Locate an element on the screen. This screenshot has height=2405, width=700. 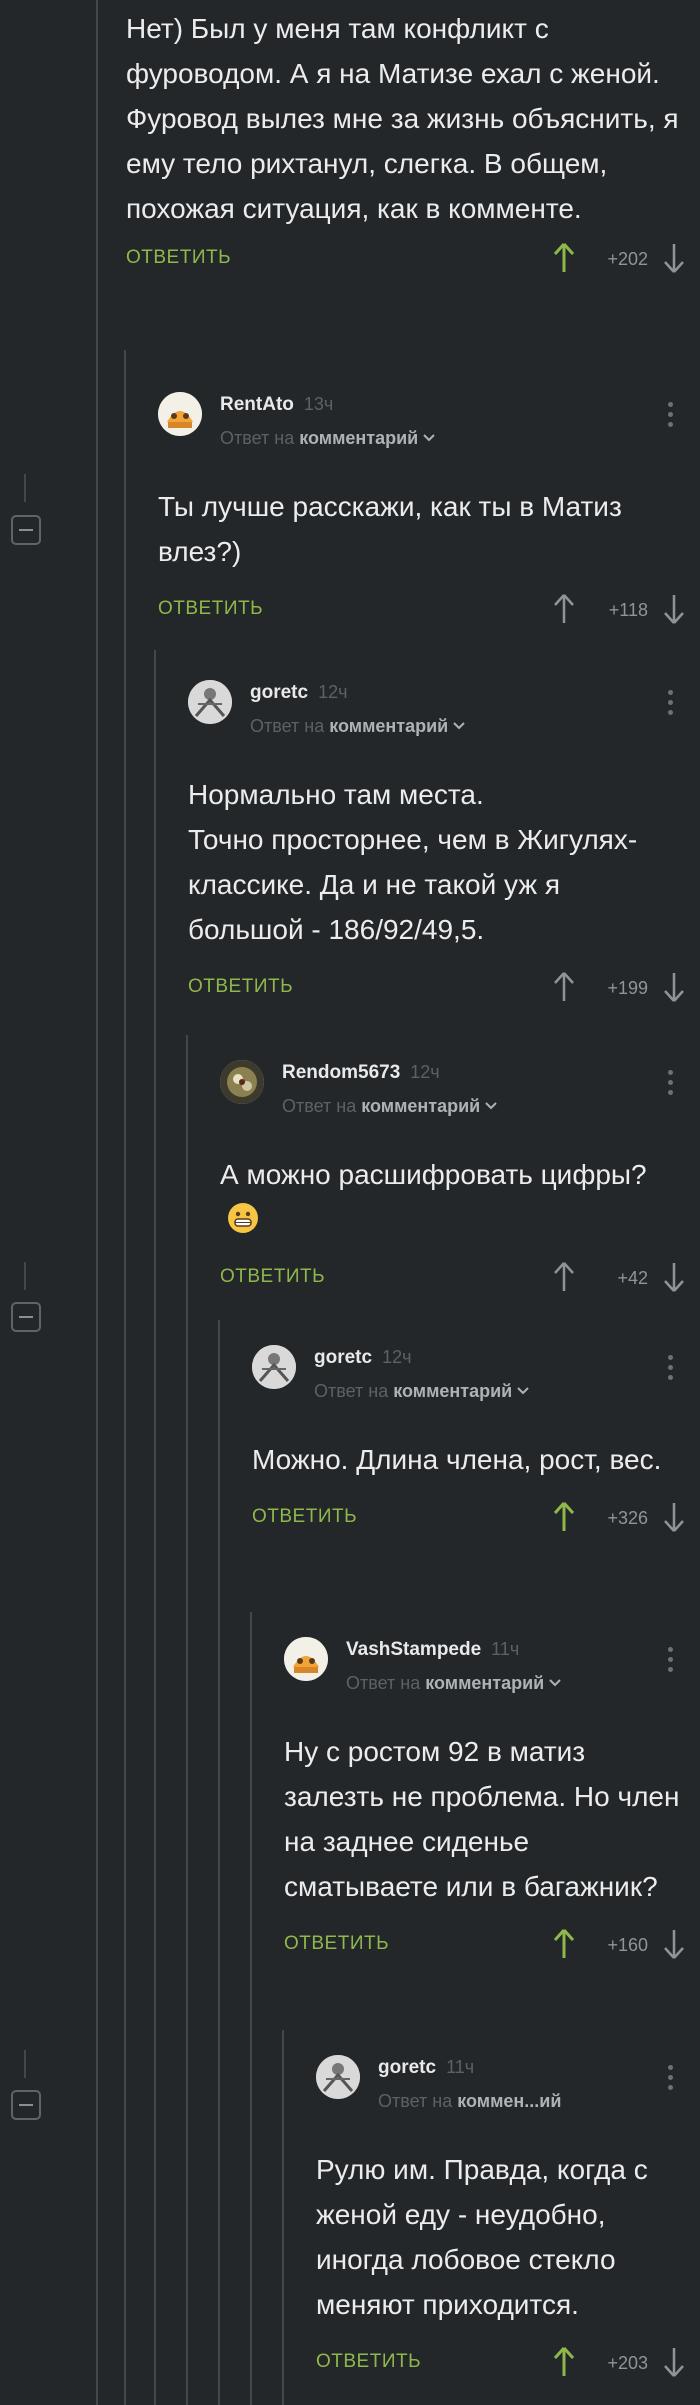
comment-score: +42 is located at coordinates (632, 1278).